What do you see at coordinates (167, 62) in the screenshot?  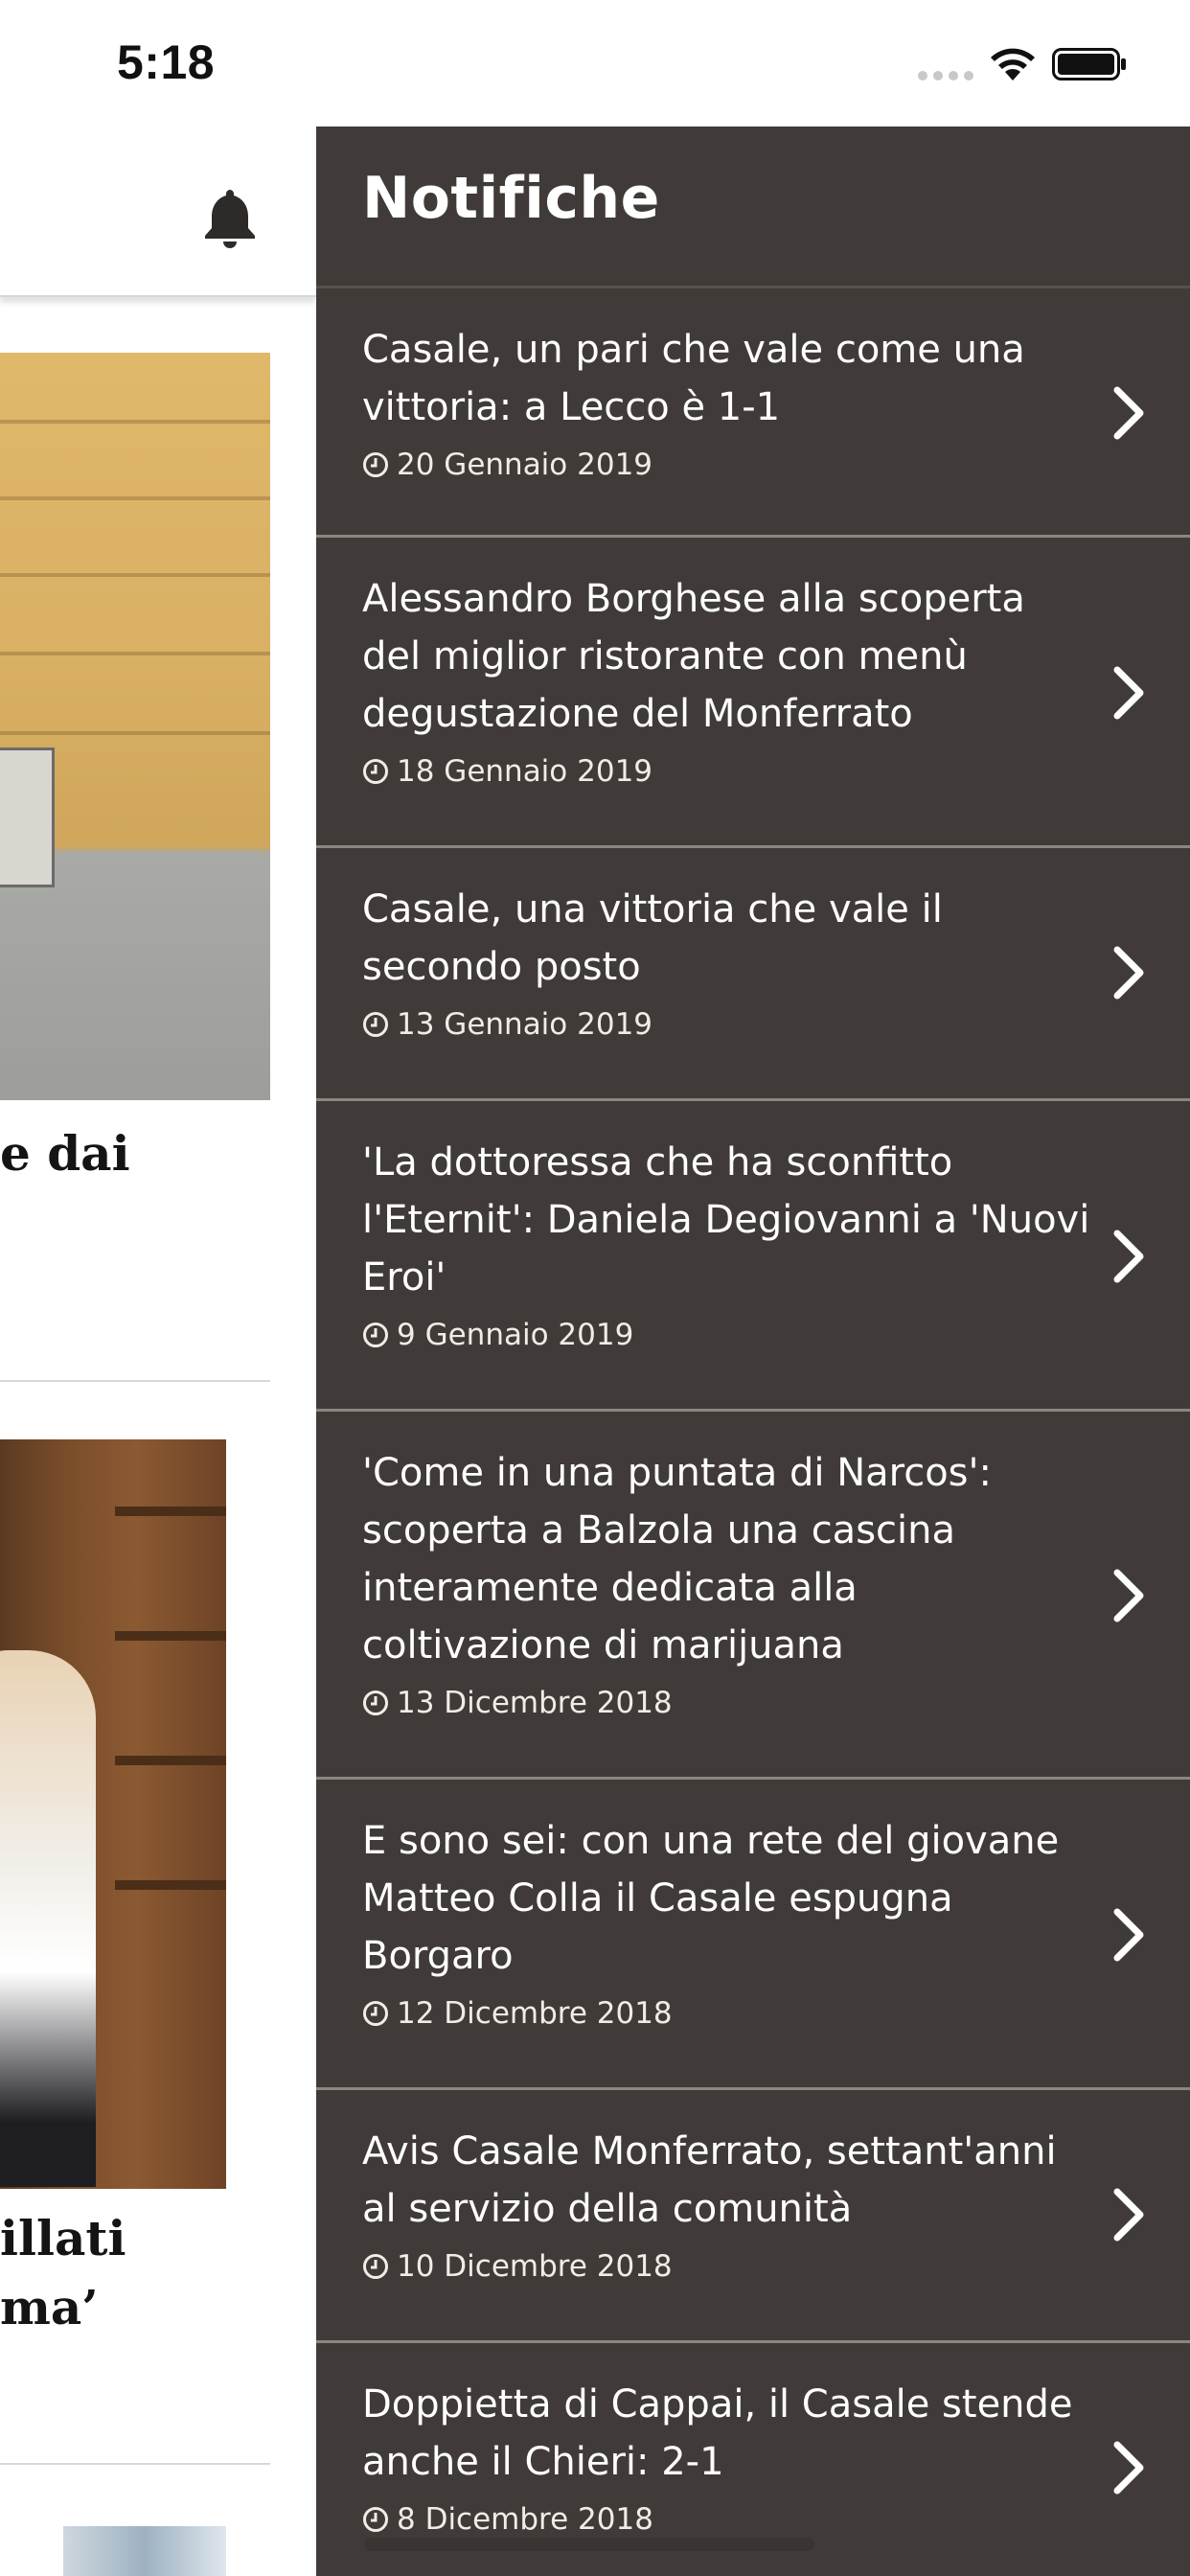 I see `status-time: 5:18` at bounding box center [167, 62].